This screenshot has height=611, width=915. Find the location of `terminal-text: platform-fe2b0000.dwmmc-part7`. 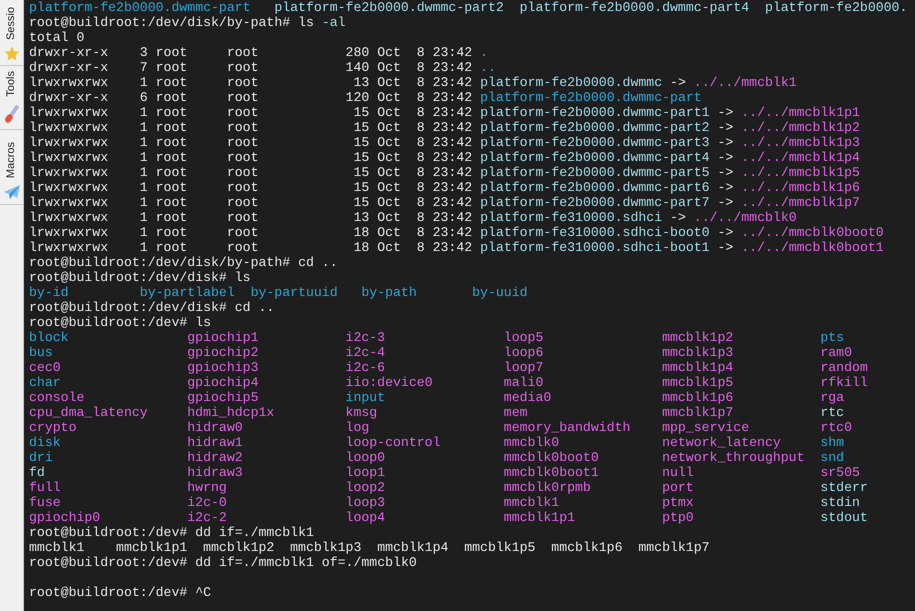

terminal-text: platform-fe2b0000.dwmmc-part7 is located at coordinates (595, 202).